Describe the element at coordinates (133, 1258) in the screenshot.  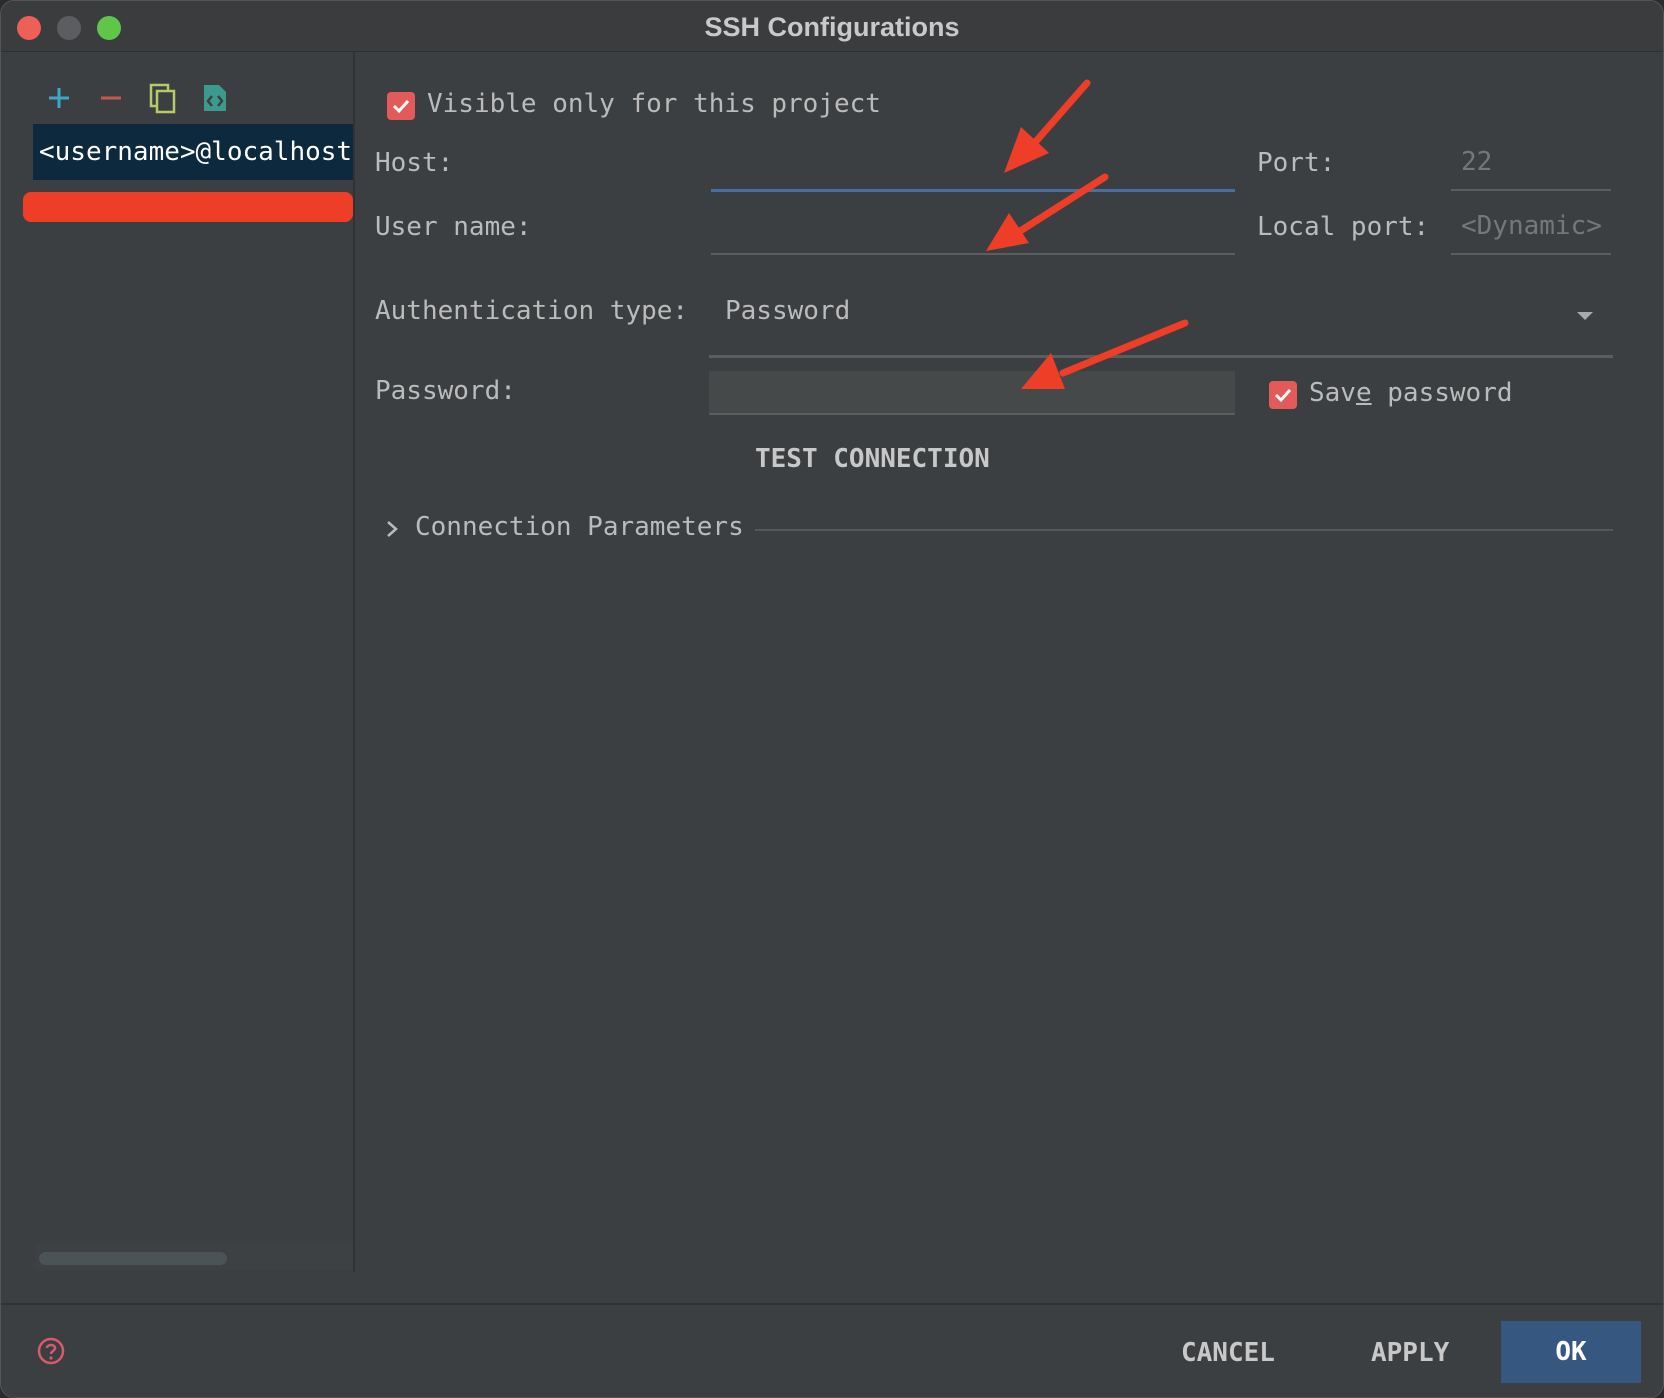
I see `scrollbar-thumb` at that location.